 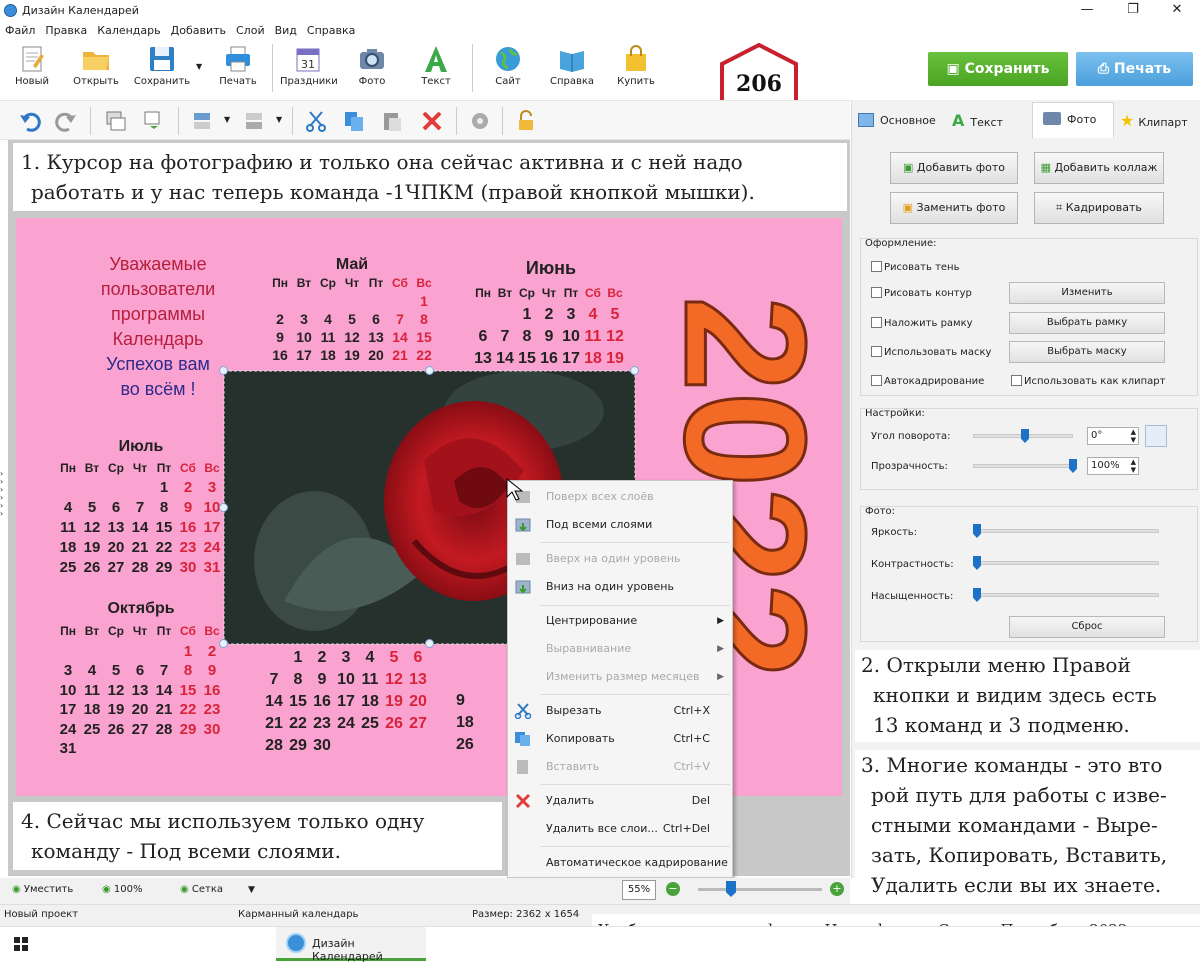 I want to click on print-toolbar-button: Печать, so click(x=238, y=65).